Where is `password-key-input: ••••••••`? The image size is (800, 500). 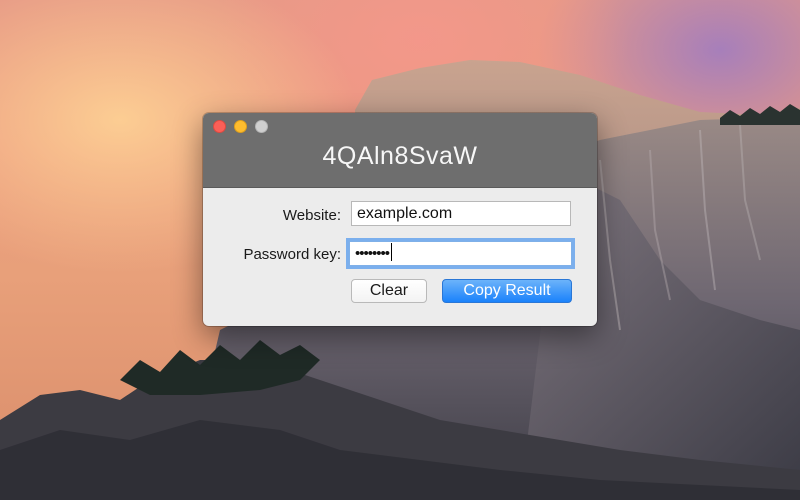
password-key-input: •••••••• is located at coordinates (460, 253).